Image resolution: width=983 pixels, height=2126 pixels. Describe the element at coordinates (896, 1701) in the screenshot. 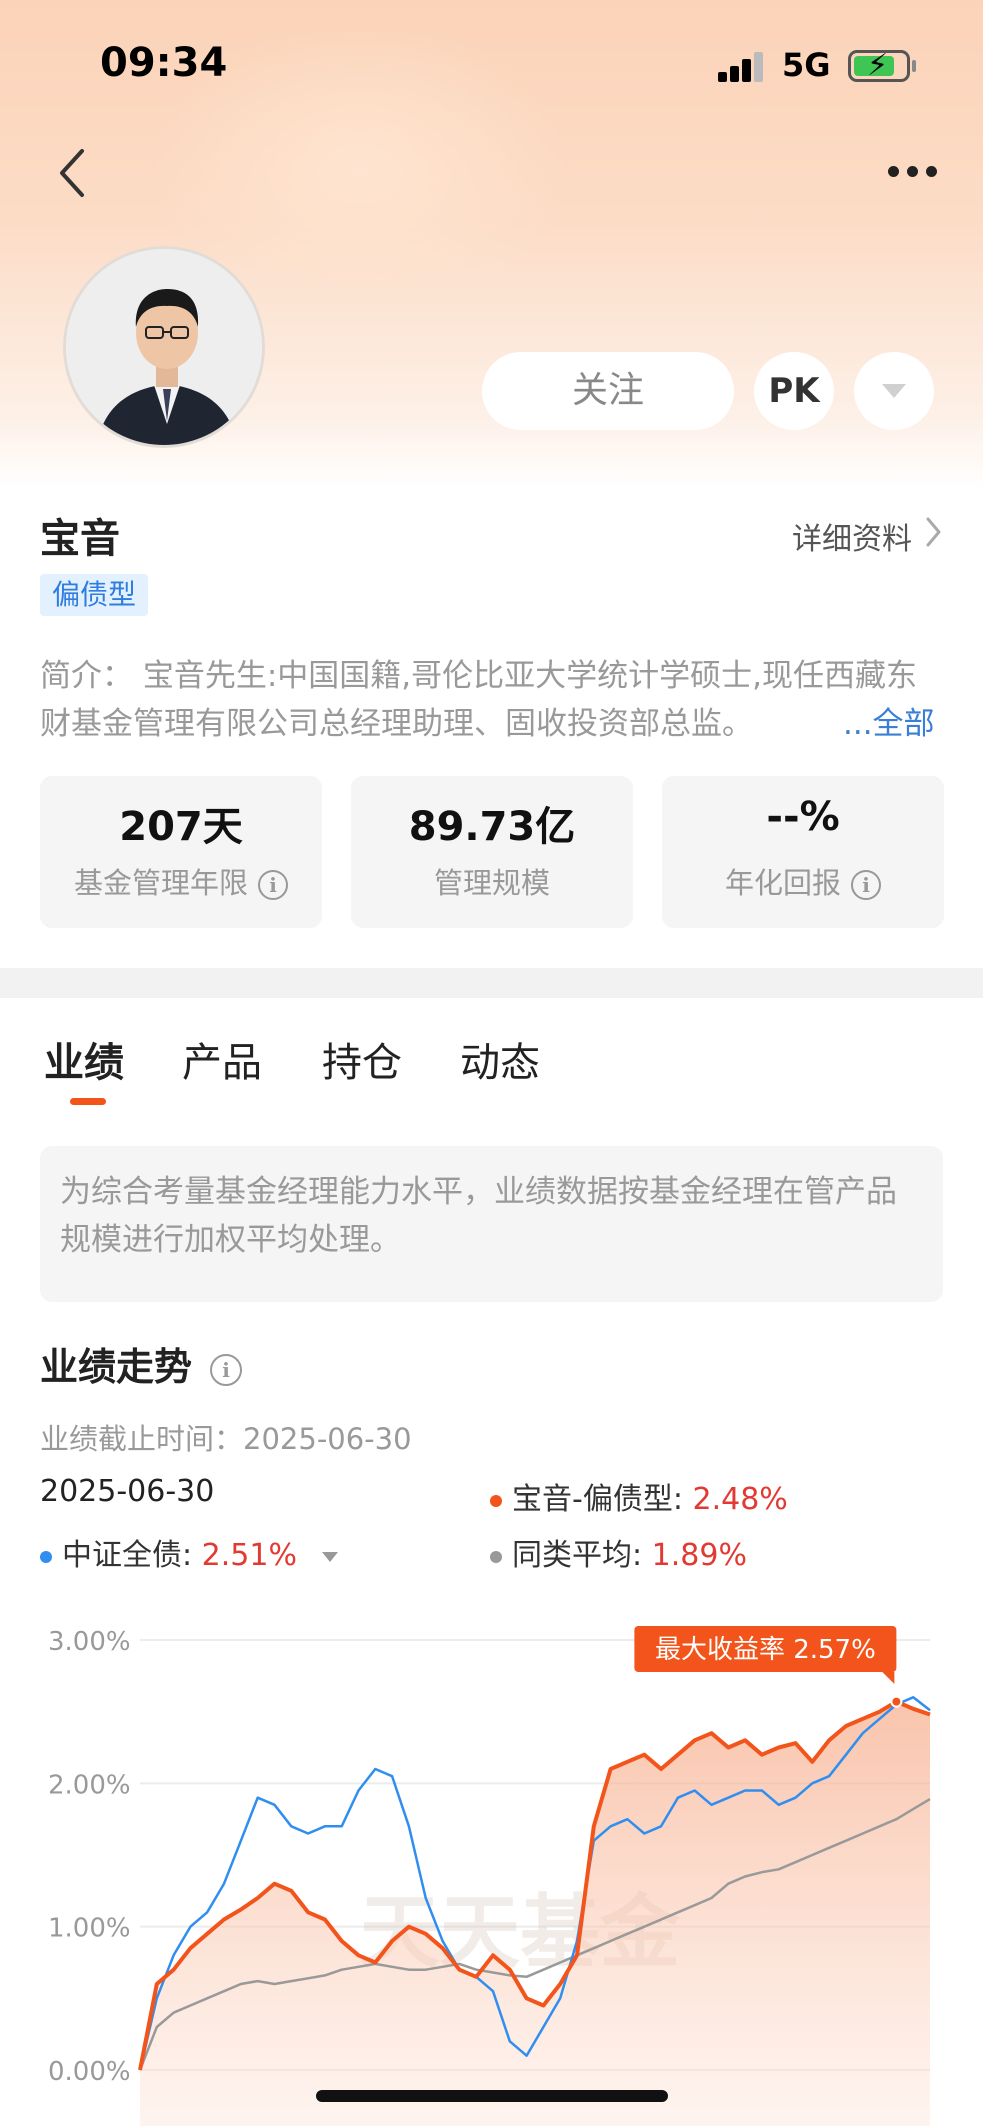

I see `max-point` at that location.